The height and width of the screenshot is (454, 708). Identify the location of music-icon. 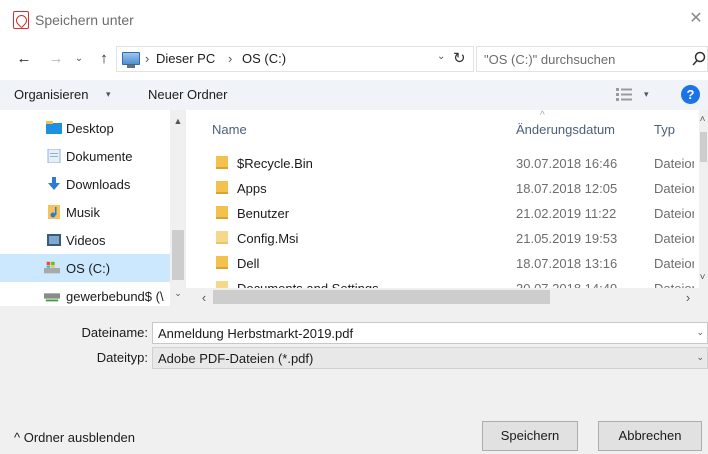
(54, 212).